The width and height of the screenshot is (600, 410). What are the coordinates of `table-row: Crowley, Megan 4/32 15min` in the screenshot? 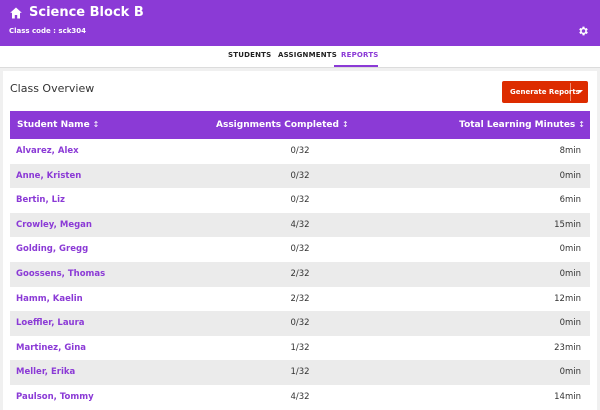 It's located at (300, 225).